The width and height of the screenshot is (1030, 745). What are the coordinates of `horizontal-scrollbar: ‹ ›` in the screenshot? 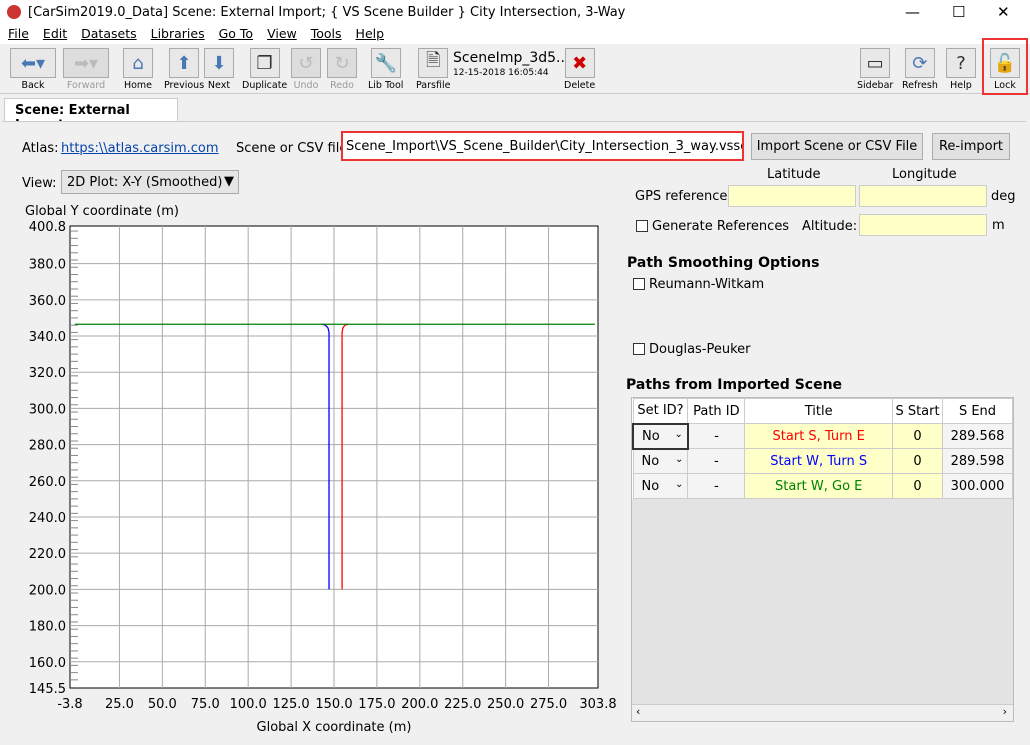 It's located at (822, 712).